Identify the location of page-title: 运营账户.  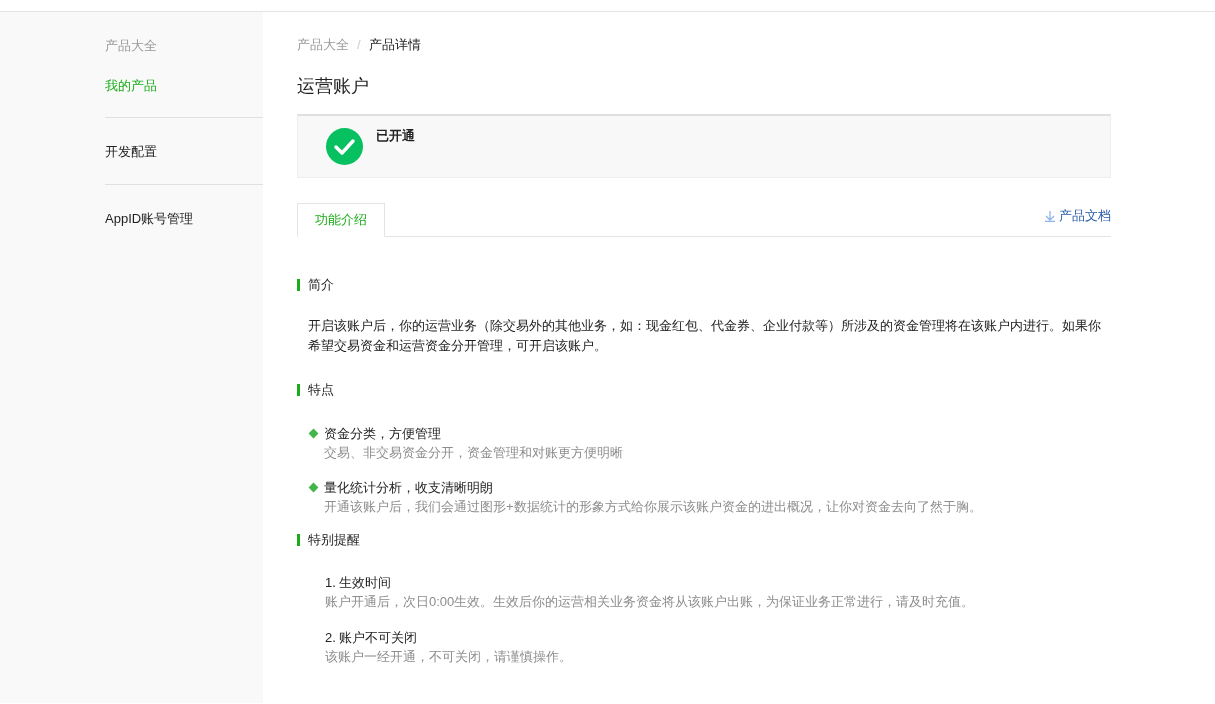
(333, 86).